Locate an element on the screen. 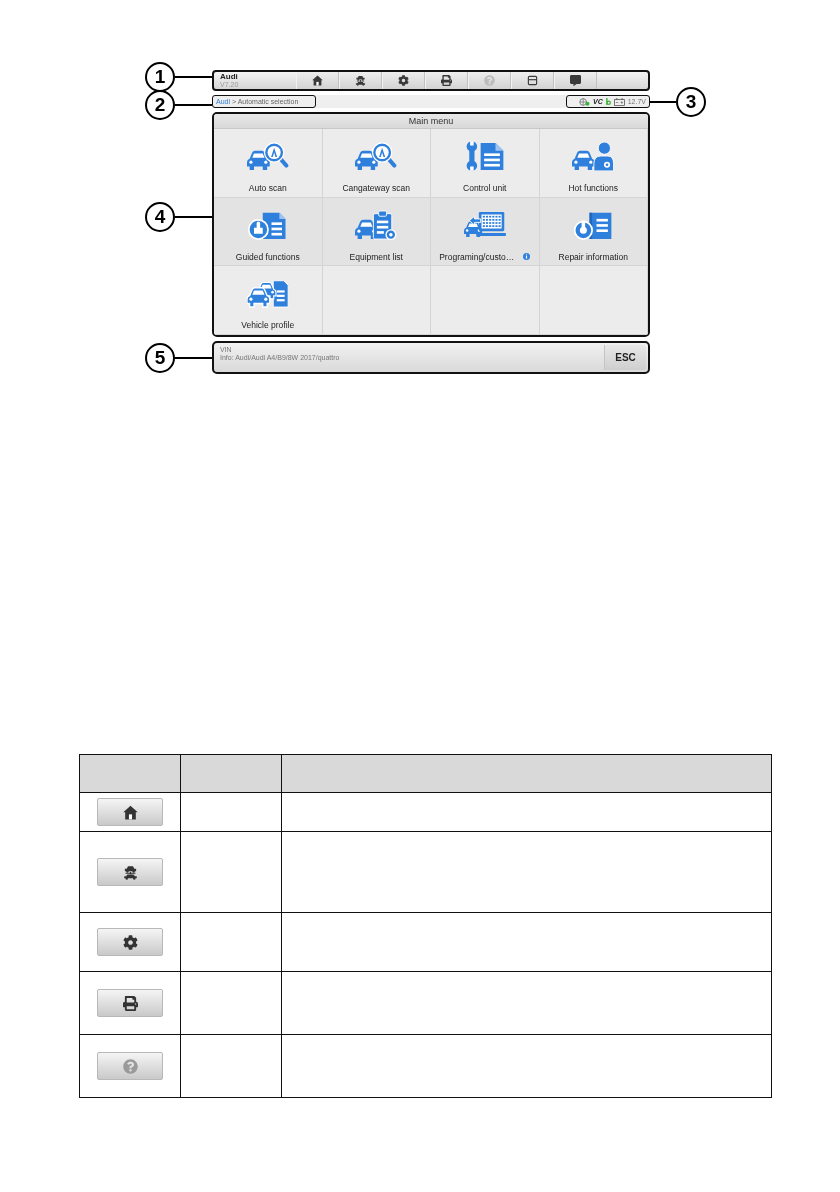 The width and height of the screenshot is (840, 1192). chat-button is located at coordinates (575, 80).